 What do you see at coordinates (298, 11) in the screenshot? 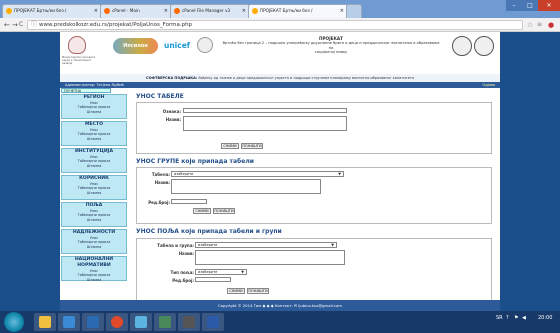
I see `browser-tab-active: ПРОЈЕКАТ Бртњ/ки без / ×` at bounding box center [298, 11].